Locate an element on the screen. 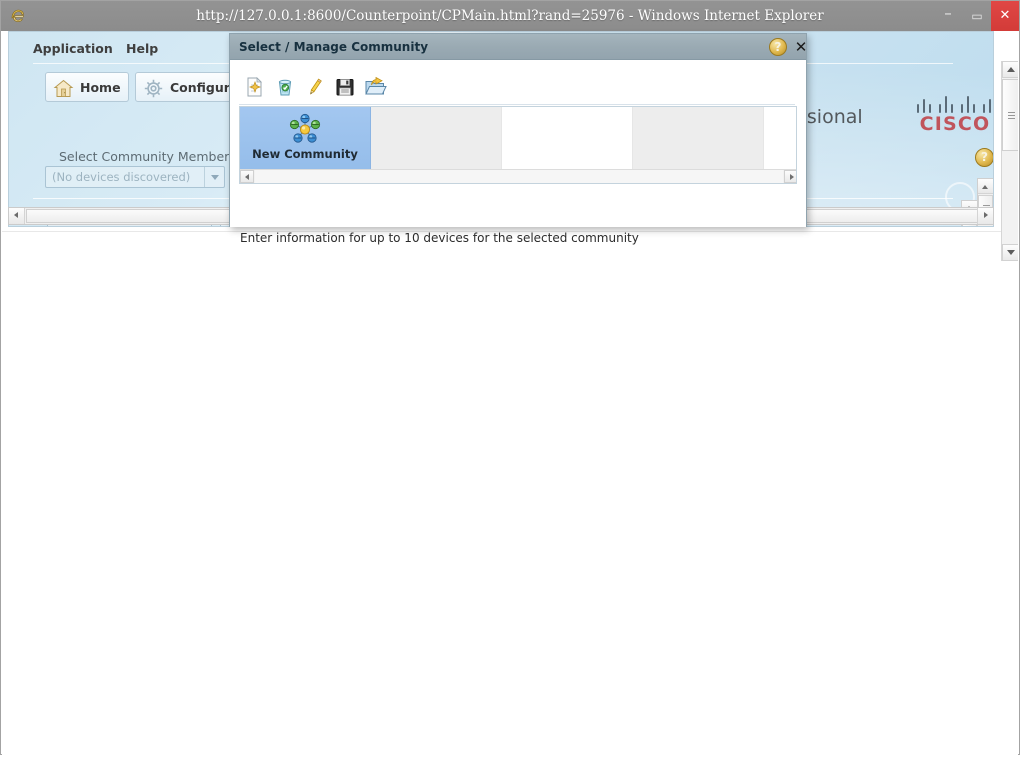 The height and width of the screenshot is (764, 1020). select-community-member-dropdown: (No devices discovered) is located at coordinates (135, 177).